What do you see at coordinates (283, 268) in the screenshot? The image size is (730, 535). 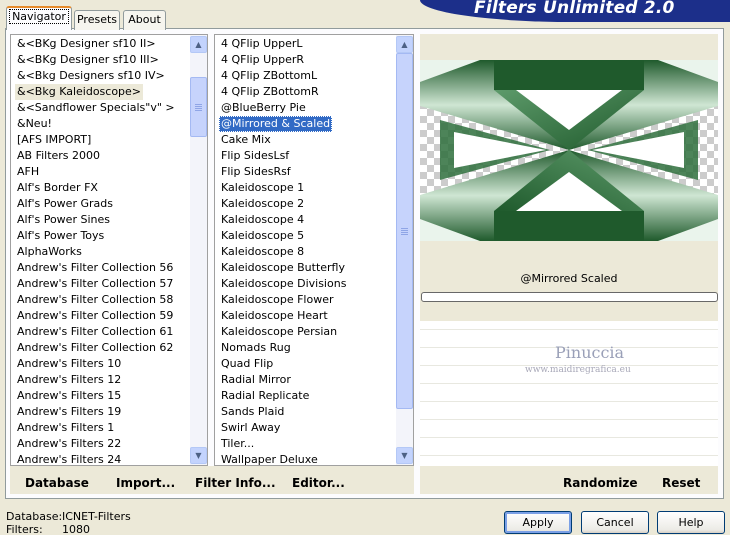 I see `list-item: Kaleidoscope Butterfly` at bounding box center [283, 268].